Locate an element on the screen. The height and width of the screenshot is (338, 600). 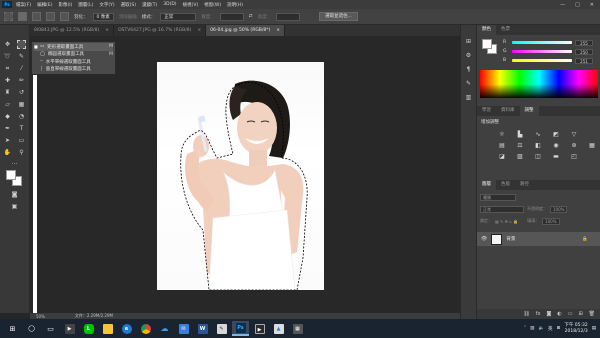
ime-icon: ⊞ is located at coordinates (559, 328).